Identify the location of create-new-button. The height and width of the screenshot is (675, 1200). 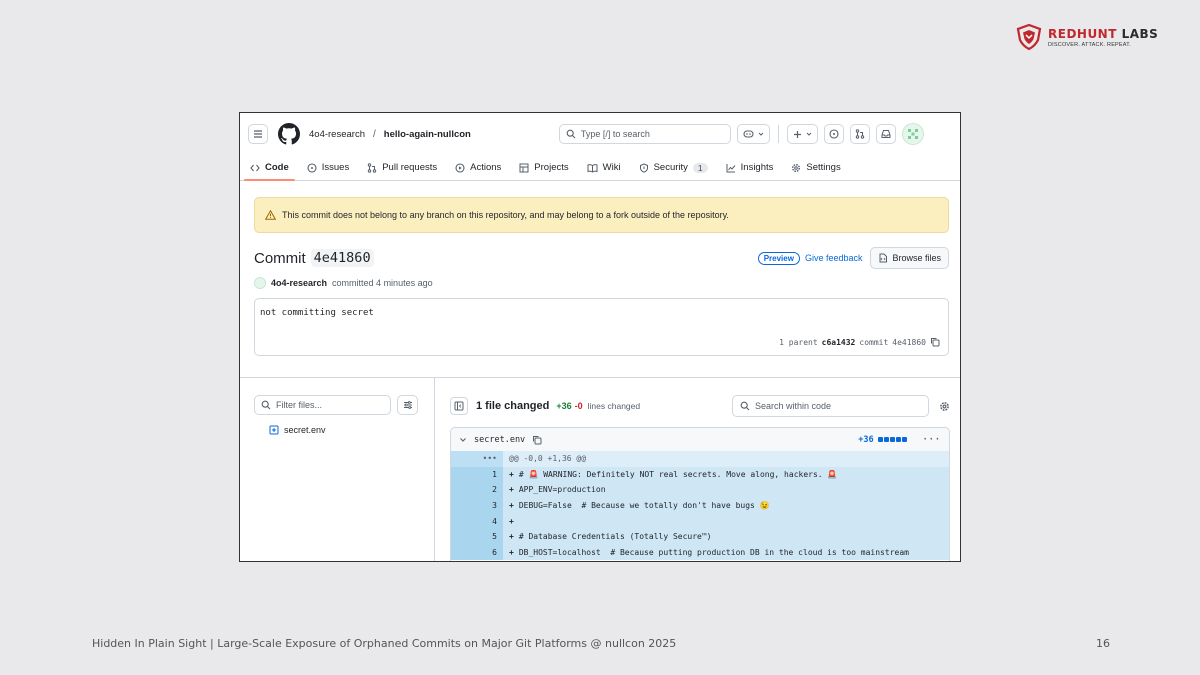
(802, 134).